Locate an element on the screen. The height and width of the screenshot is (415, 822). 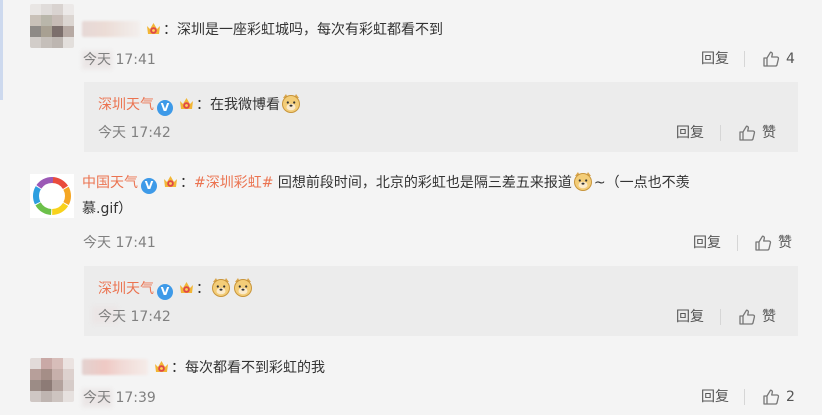
comment-text: 回想前段时间，北京的彩虹也是隔三差五来报道 is located at coordinates (424, 183).